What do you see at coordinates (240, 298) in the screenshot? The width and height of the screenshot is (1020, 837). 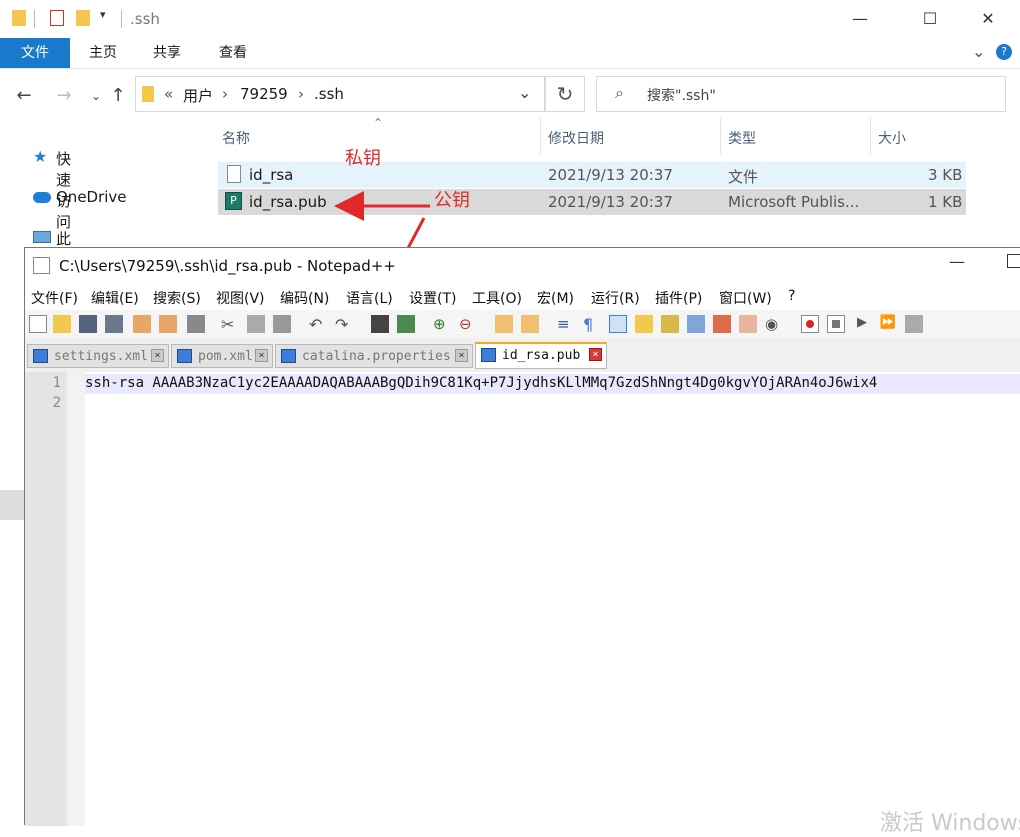 I see `menu-view: 视图(V)` at bounding box center [240, 298].